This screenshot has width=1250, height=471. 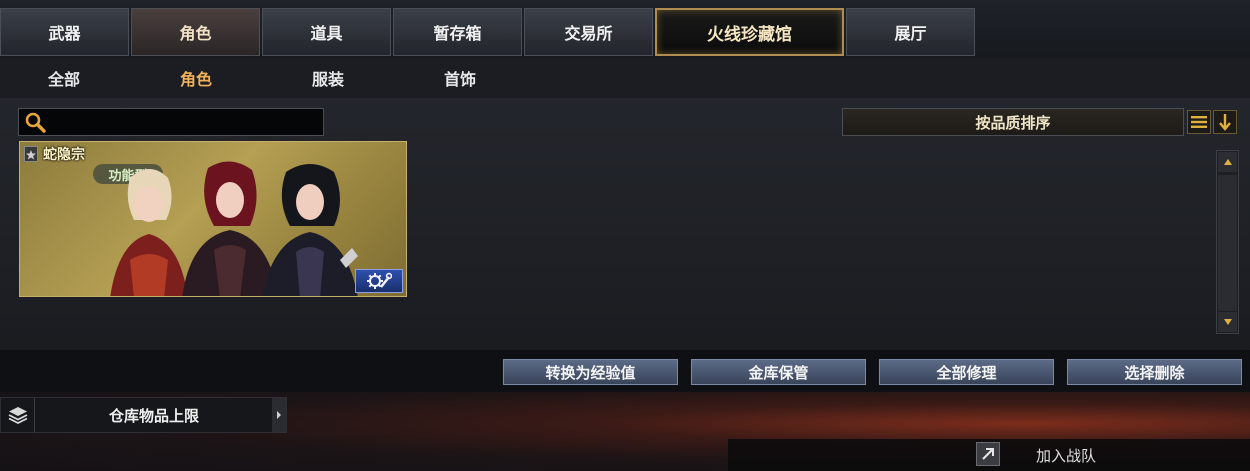 I want to click on search-icon, so click(x=35, y=122).